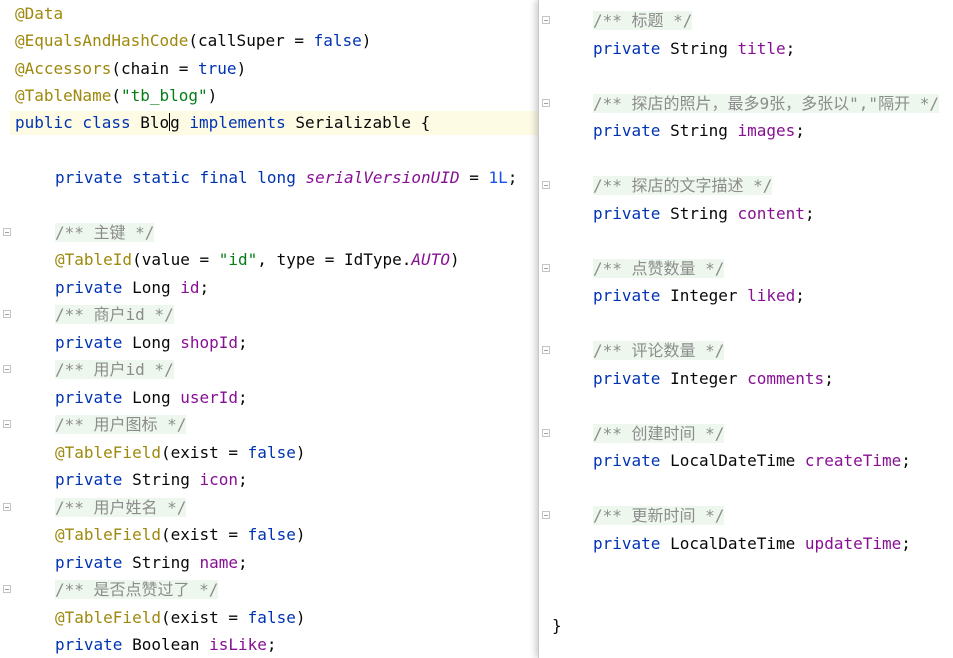  What do you see at coordinates (659, 268) in the screenshot?
I see `doc-comment: /** 点赞数量 */` at bounding box center [659, 268].